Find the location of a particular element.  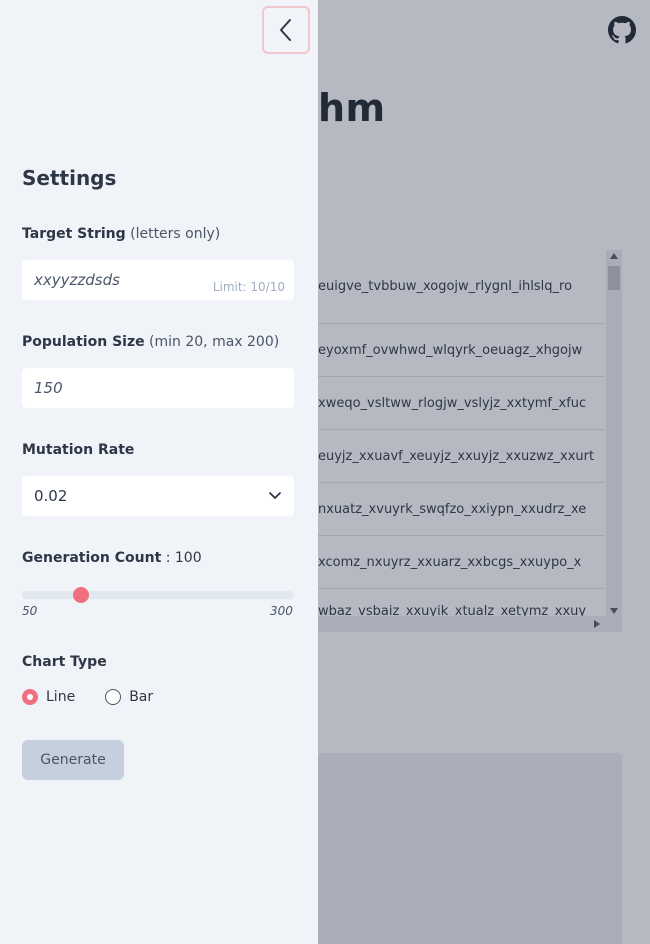

table-row: euigve_tvbbuw_xogojw_rlygnl_ihlslq_ro is located at coordinates (461, 287).